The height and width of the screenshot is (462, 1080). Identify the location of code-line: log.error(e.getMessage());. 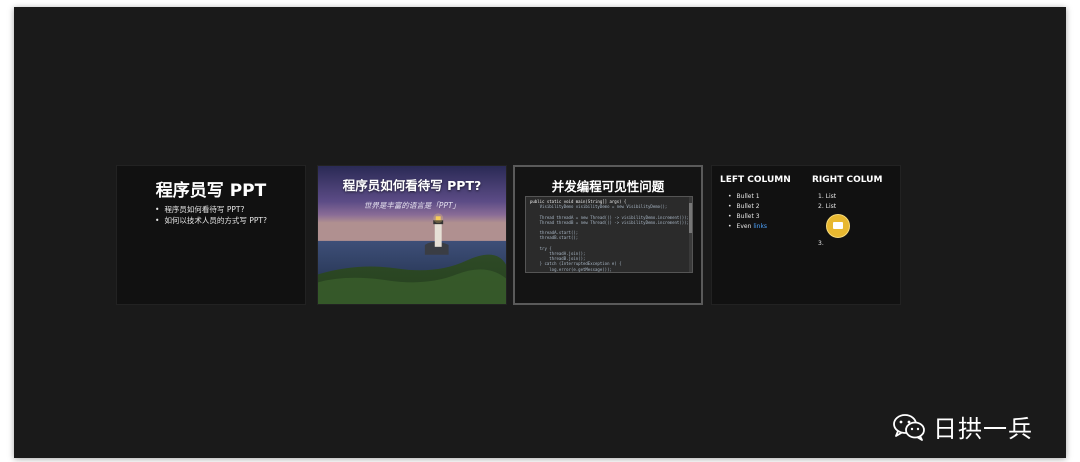
(571, 269).